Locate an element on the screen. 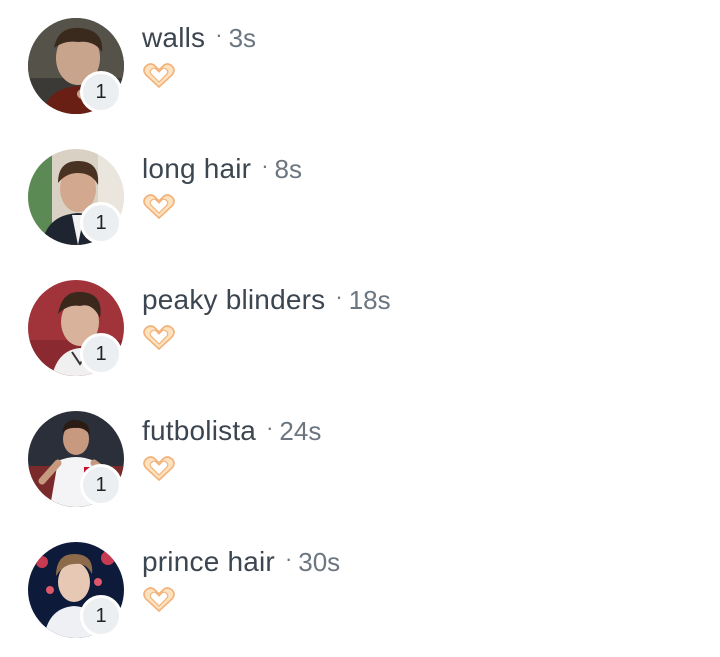 The image size is (720, 657). timestamp: 24s is located at coordinates (300, 431).